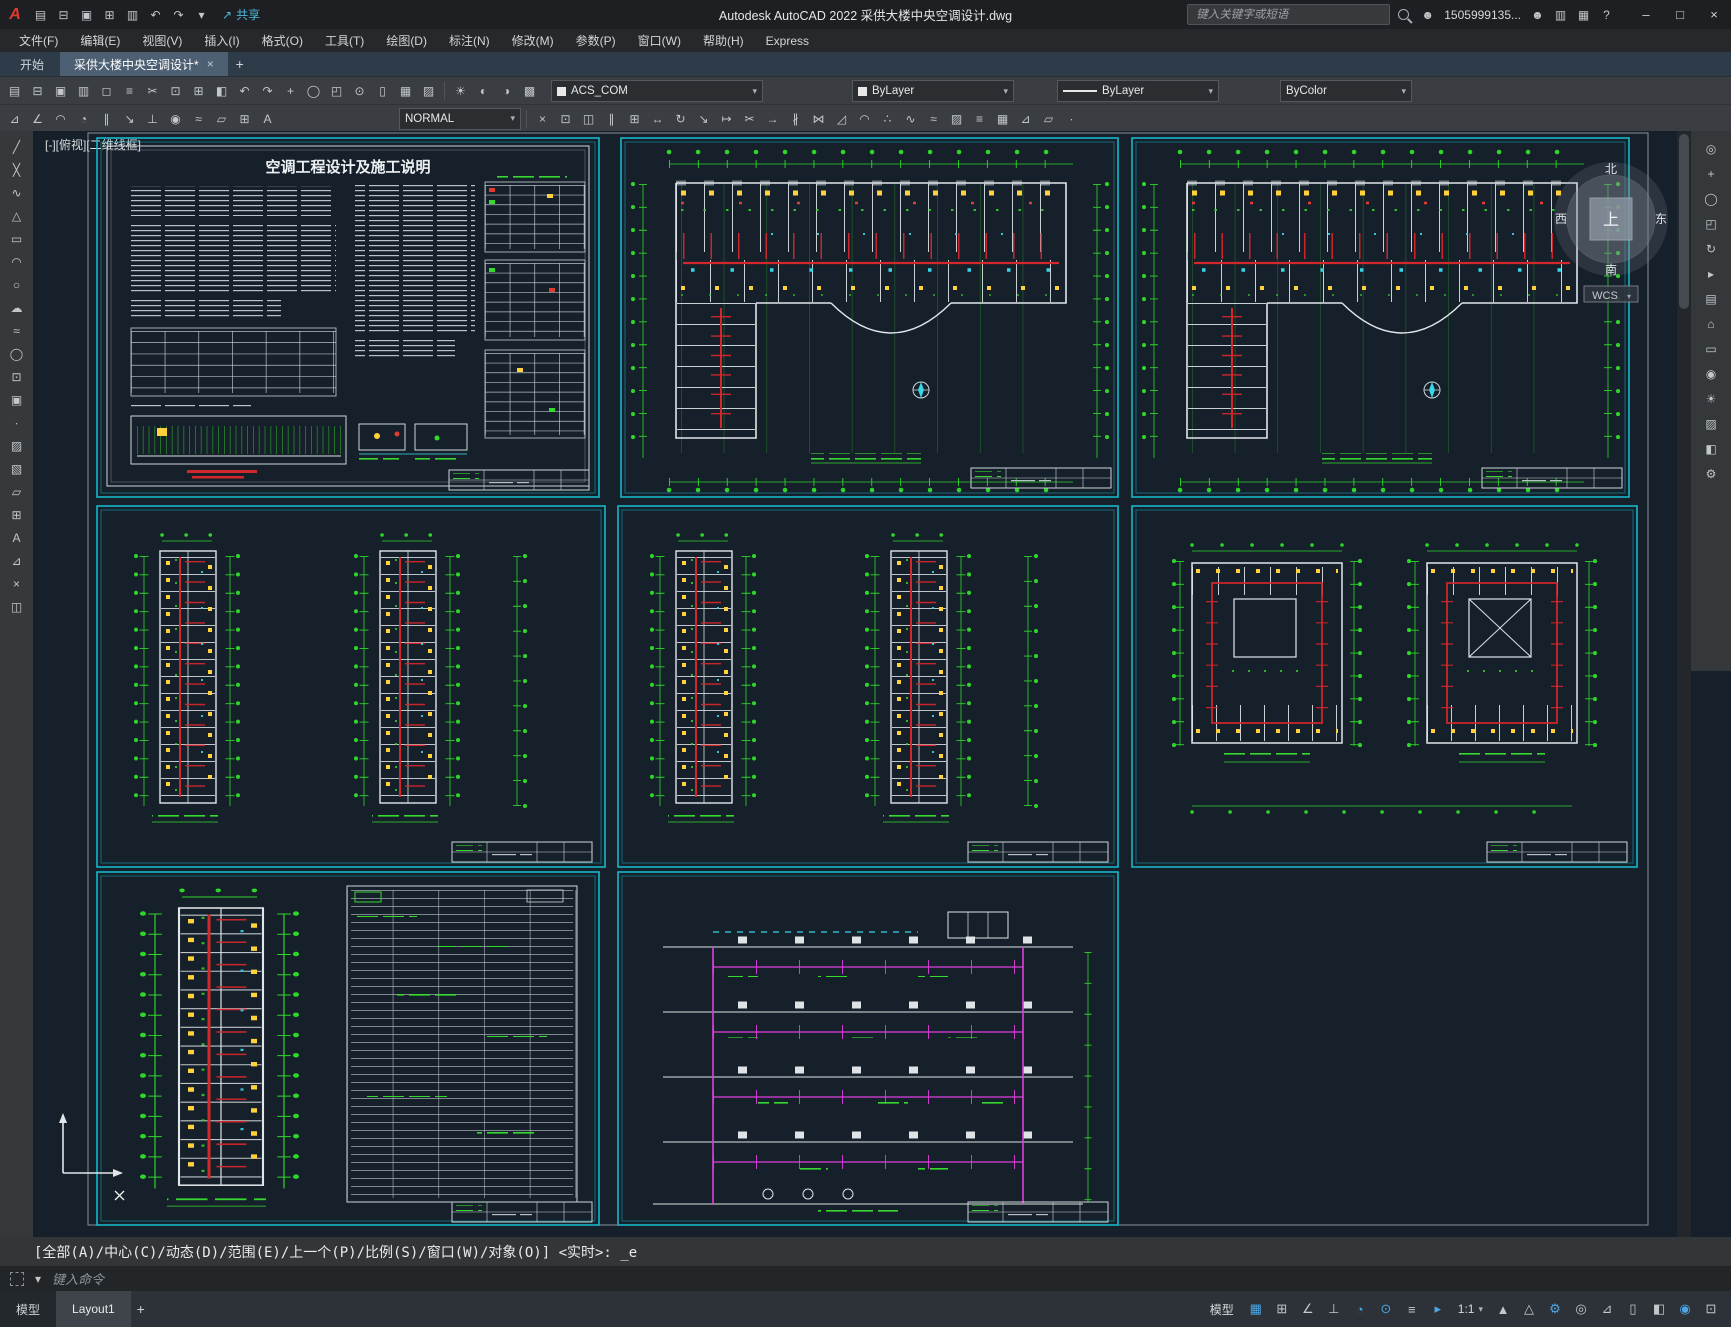  What do you see at coordinates (93, 1309) in the screenshot?
I see `tab-layout1: Layout1` at bounding box center [93, 1309].